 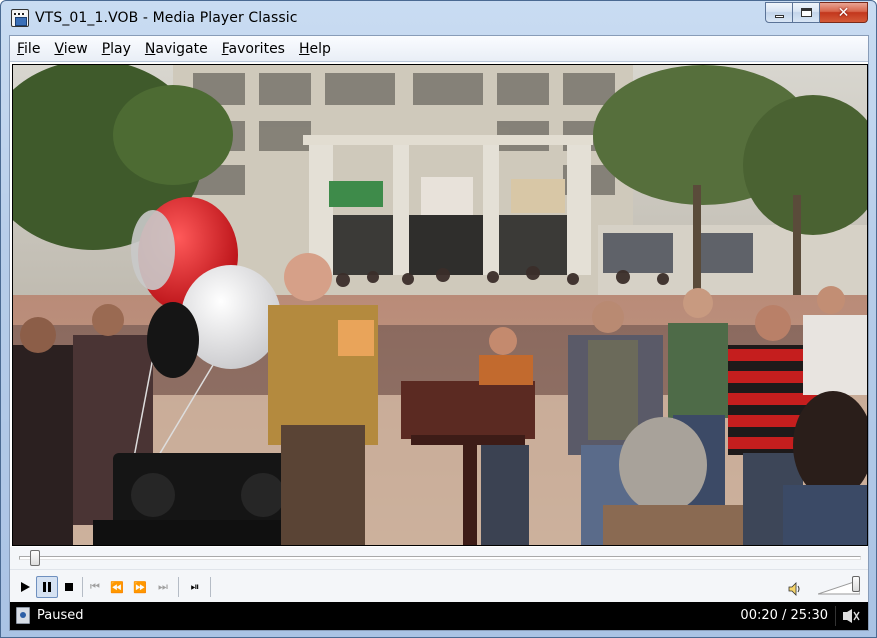 I want to click on title-bar: VTS_01_1.VOB - Media Player Classic ✕, so click(x=438, y=18).